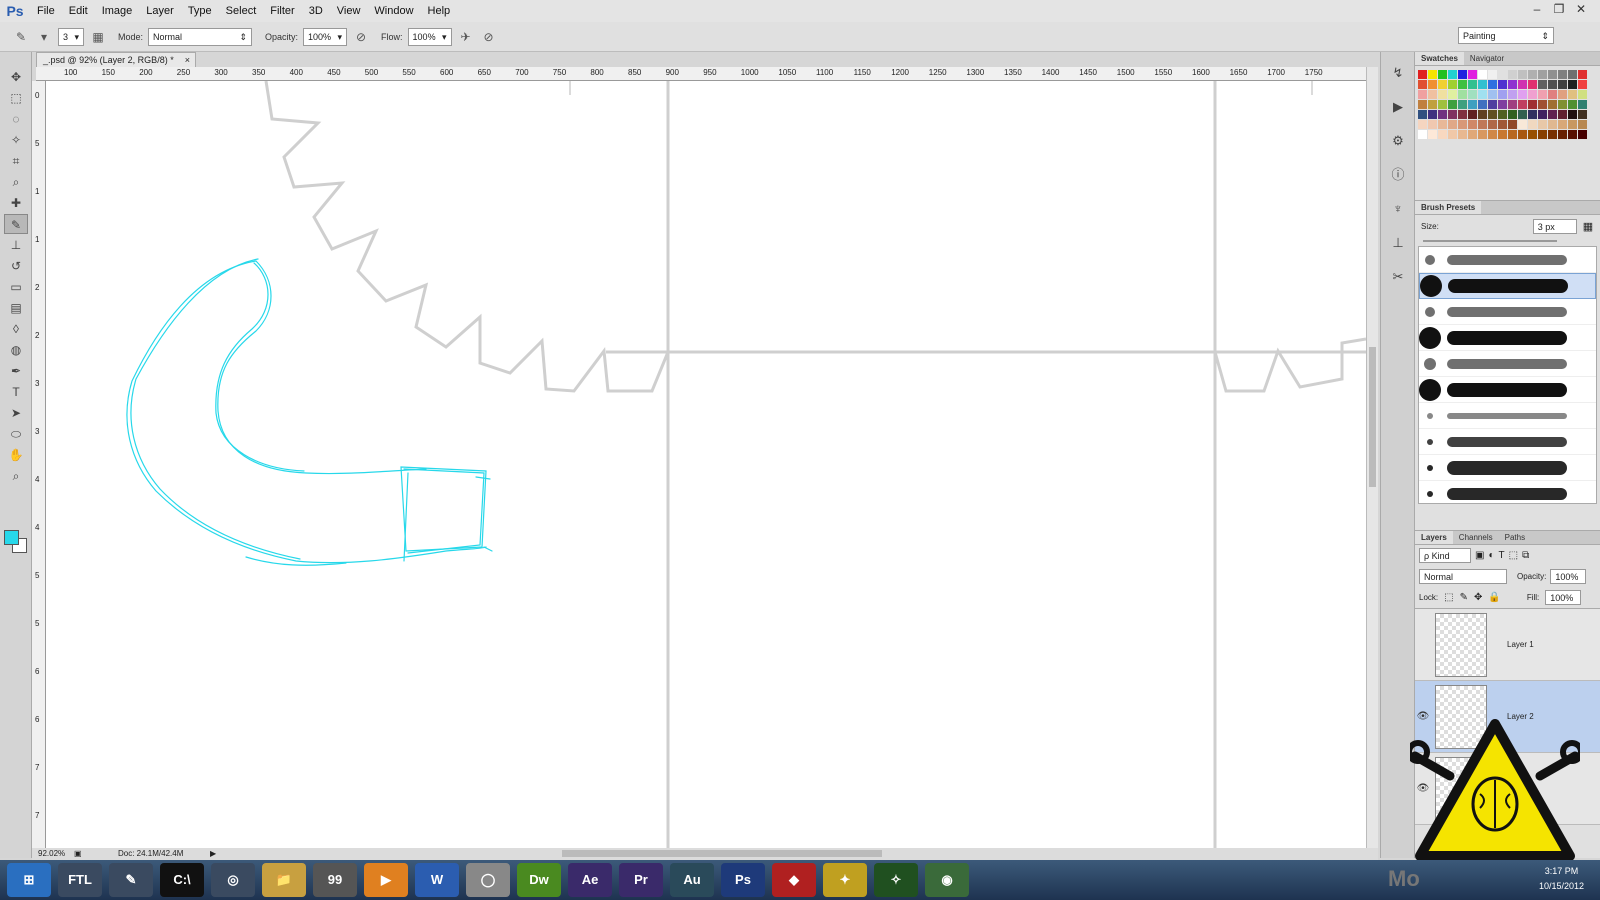  I want to click on taskbar-app-0: ⊞, so click(29, 880).